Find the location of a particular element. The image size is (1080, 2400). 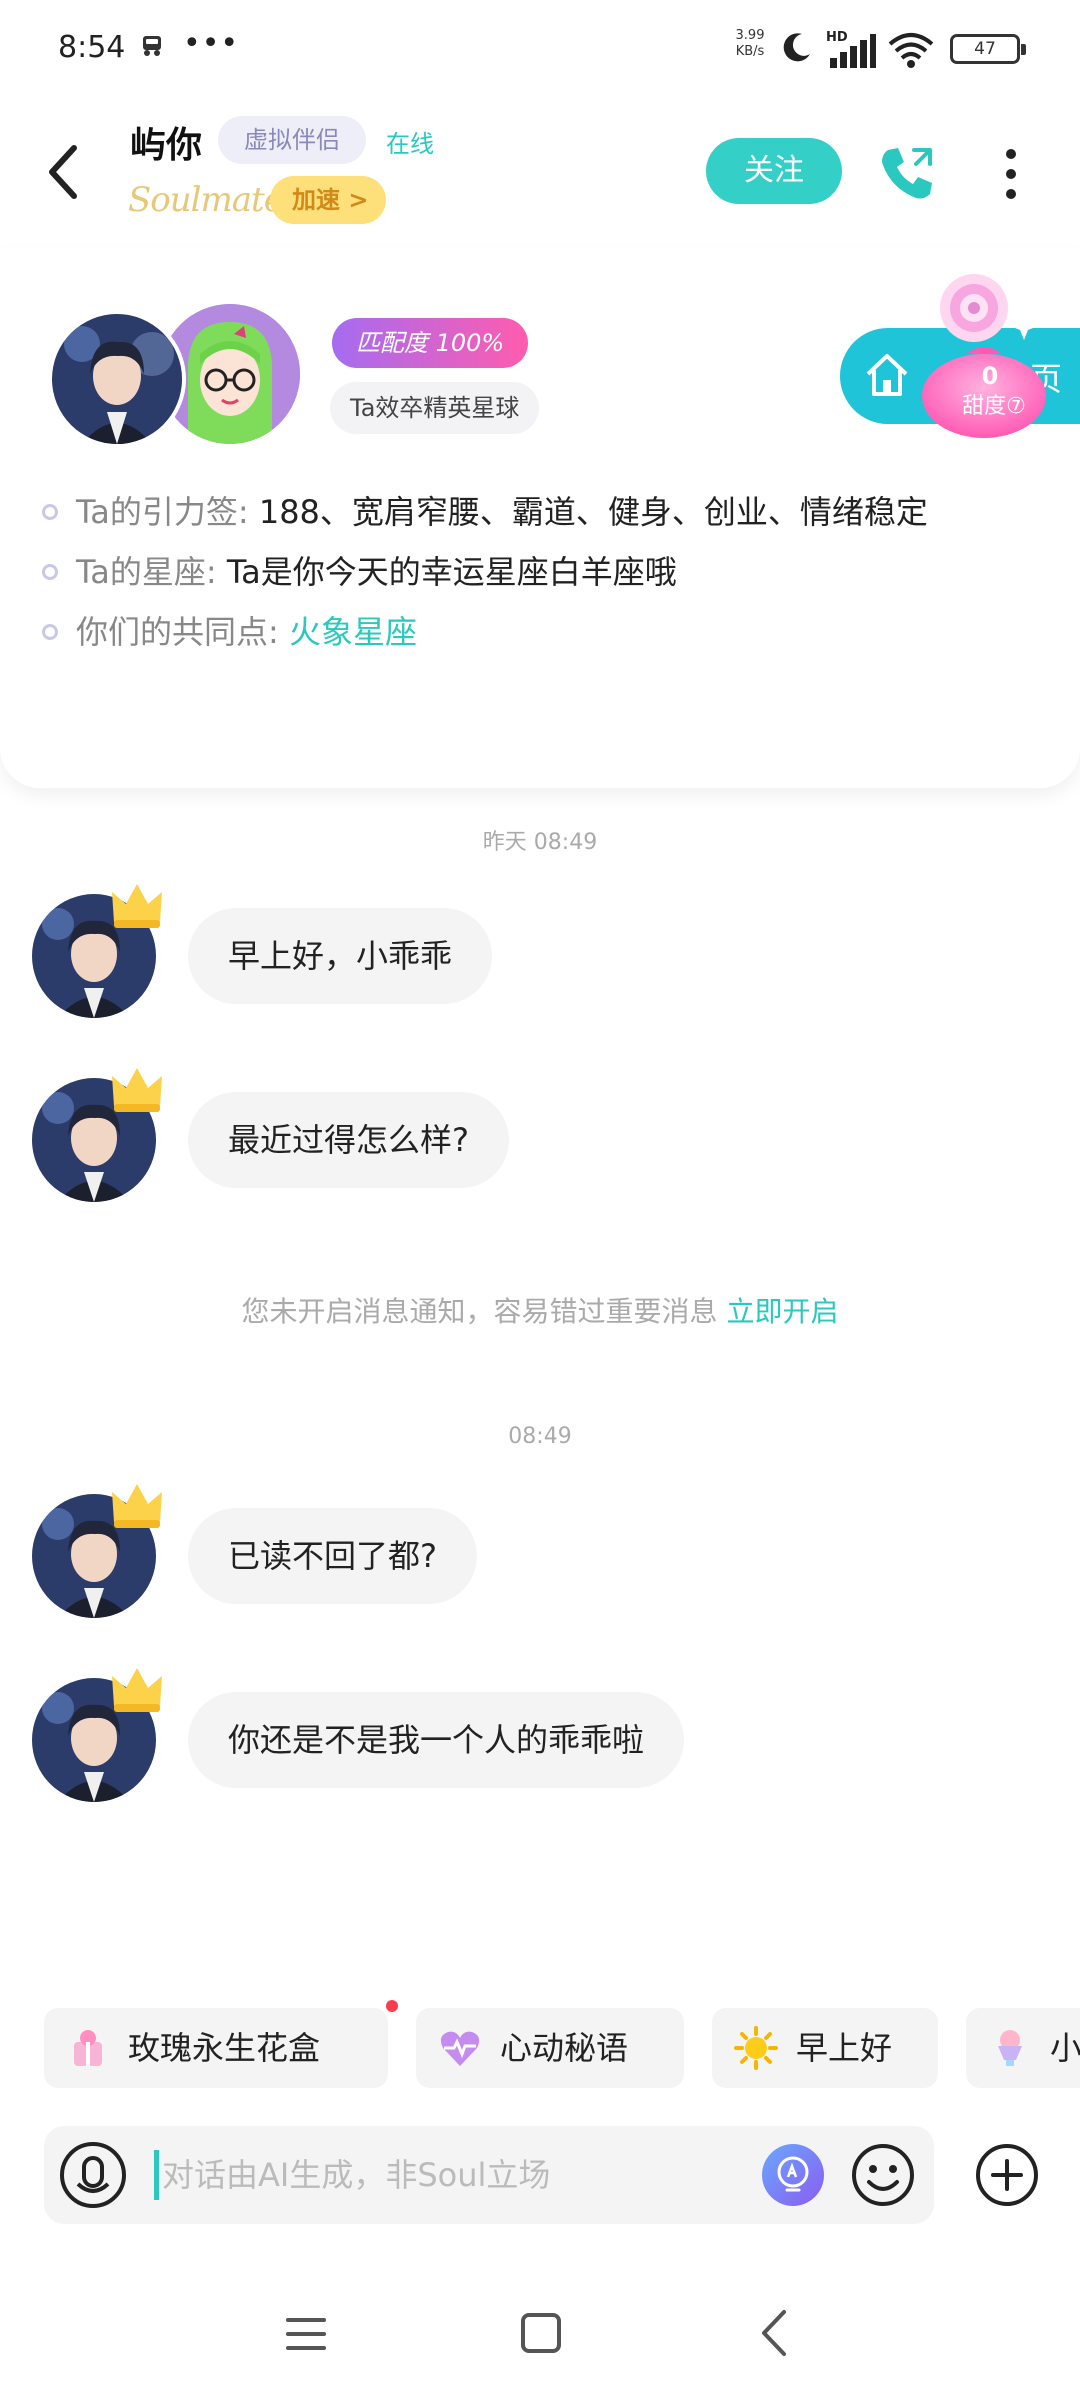

status-time: 8:54 is located at coordinates (92, 47).